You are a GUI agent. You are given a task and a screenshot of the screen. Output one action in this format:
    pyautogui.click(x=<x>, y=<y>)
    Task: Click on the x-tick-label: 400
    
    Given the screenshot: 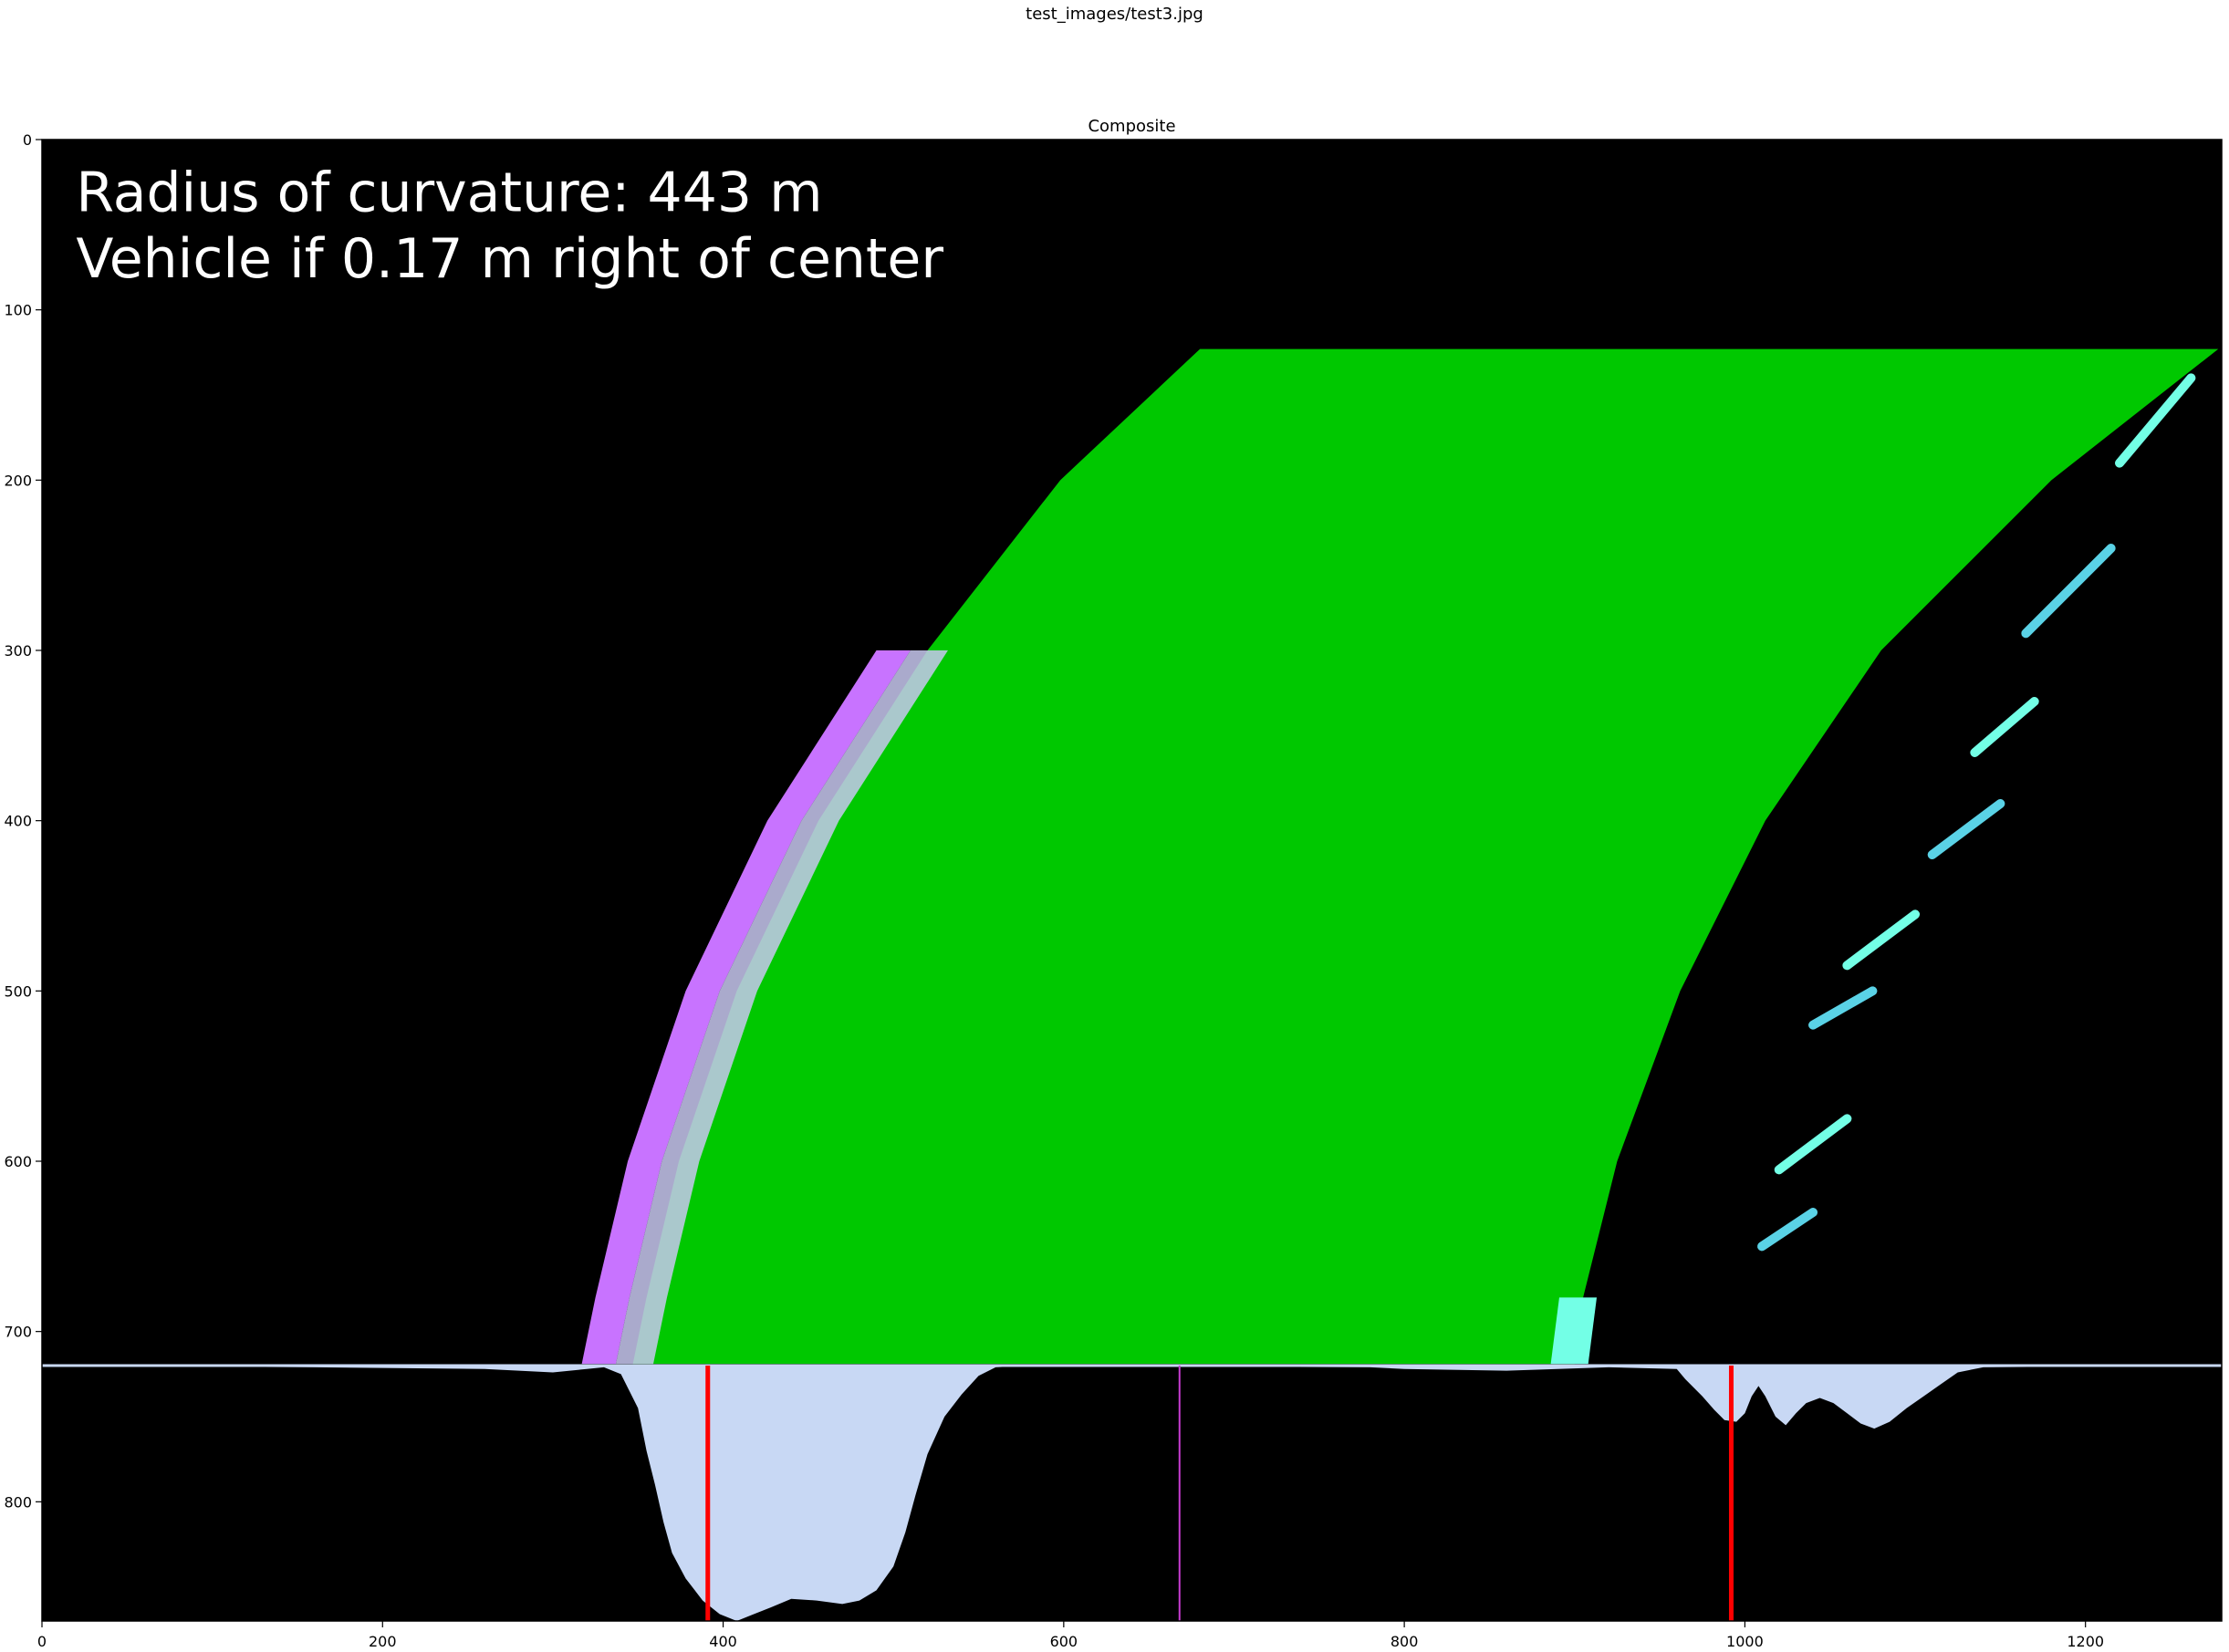 What is the action you would take?
    pyautogui.click(x=723, y=1640)
    